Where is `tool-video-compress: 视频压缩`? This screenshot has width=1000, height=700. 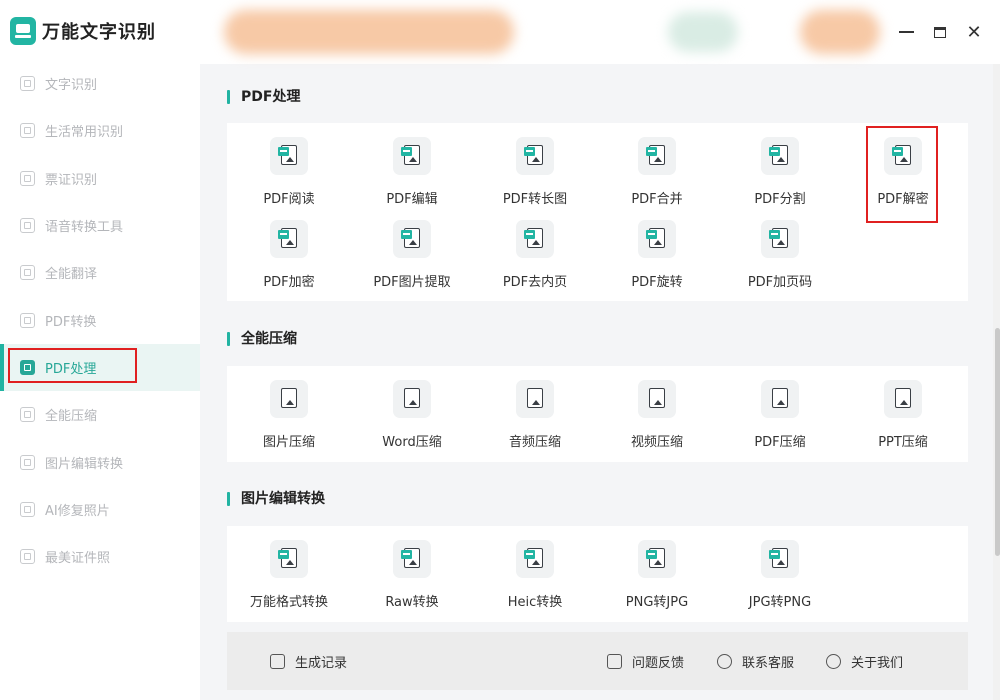 tool-video-compress: 视频压缩 is located at coordinates (657, 420).